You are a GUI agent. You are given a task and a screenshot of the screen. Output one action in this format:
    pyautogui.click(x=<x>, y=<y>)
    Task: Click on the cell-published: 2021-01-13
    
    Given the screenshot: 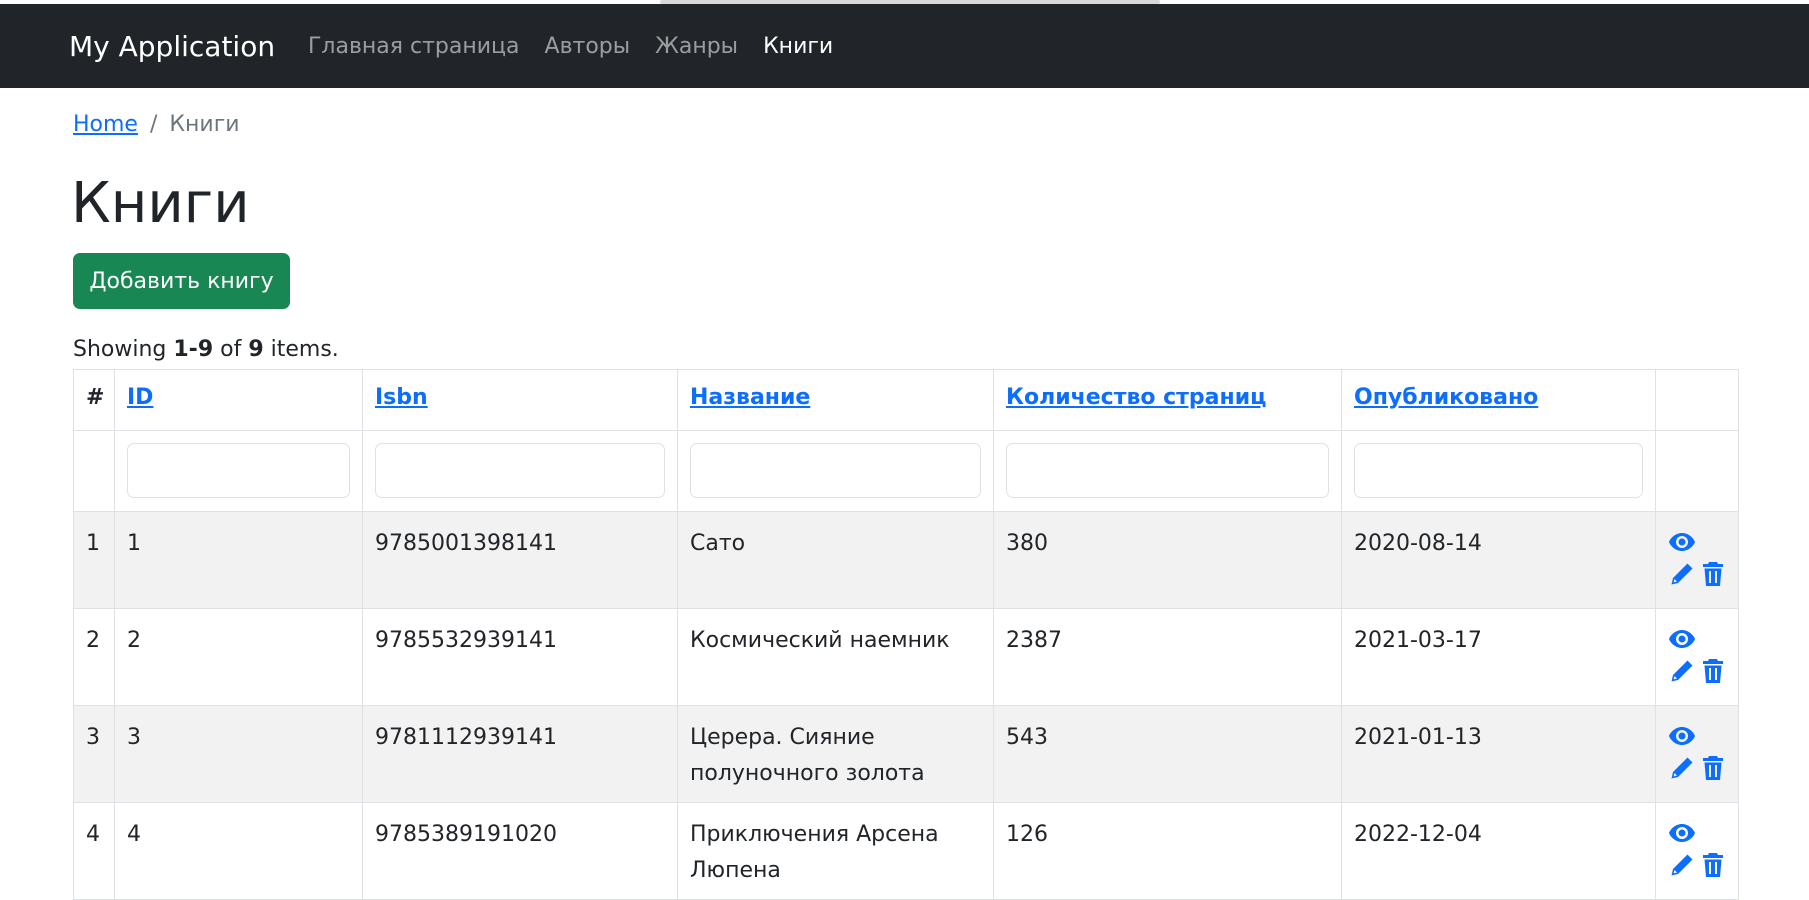 What is the action you would take?
    pyautogui.click(x=1498, y=754)
    